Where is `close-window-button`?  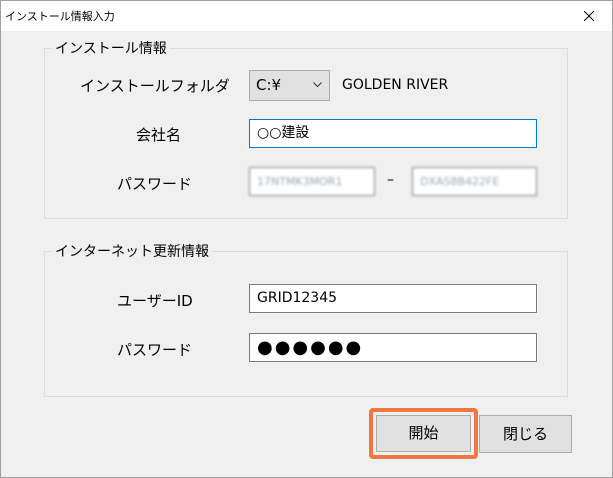
close-window-button is located at coordinates (589, 16).